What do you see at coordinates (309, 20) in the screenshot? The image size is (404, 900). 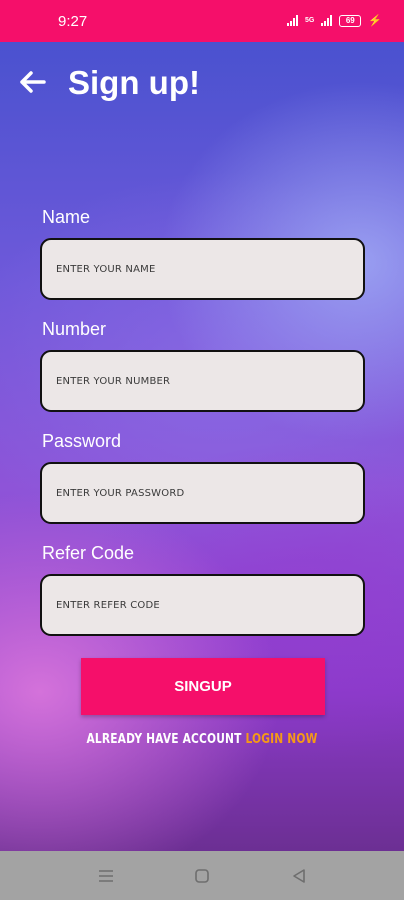 I see `network-type: 5G` at bounding box center [309, 20].